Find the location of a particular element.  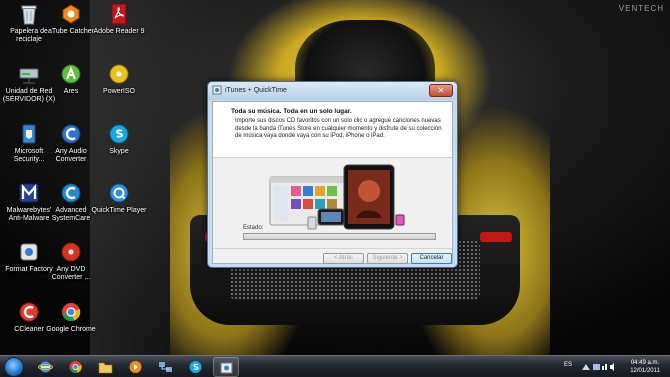

ccleaner-icon is located at coordinates (29, 312).